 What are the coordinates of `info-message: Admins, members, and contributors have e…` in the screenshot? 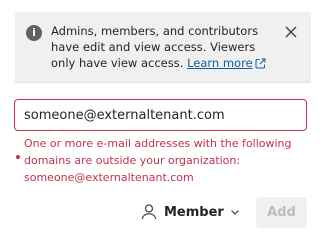 It's located at (162, 47).